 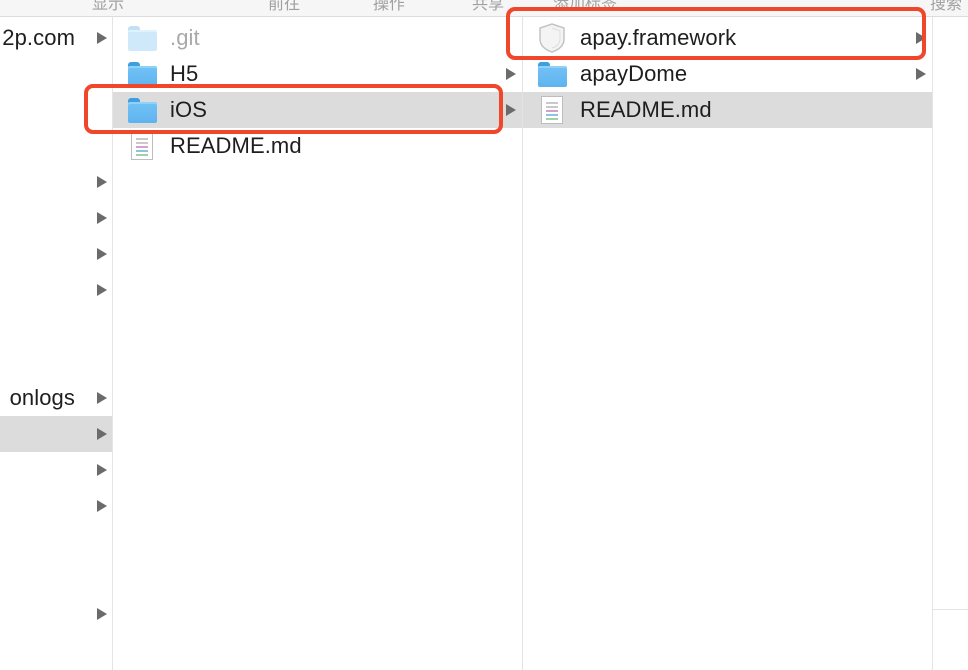 What do you see at coordinates (716, 33) in the screenshot?
I see `highlight-framework-box` at bounding box center [716, 33].